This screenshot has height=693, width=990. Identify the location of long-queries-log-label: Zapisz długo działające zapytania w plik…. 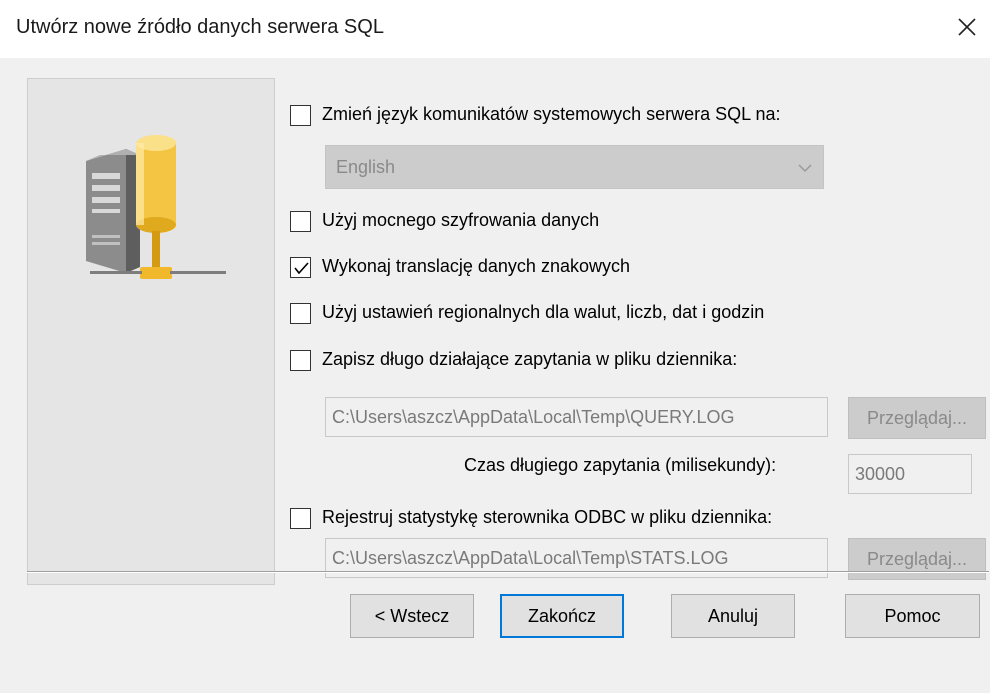
(530, 359).